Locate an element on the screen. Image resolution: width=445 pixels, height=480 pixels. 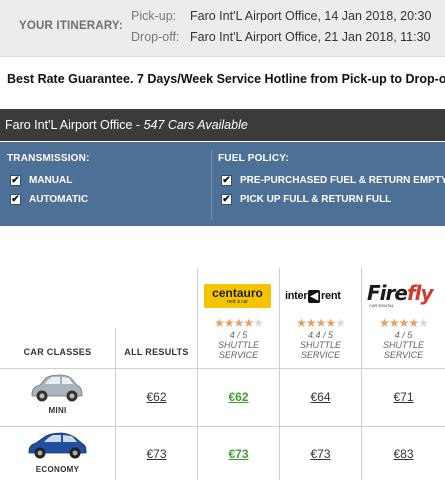
filter-automatic-label: AUTOMATIC is located at coordinates (59, 199).